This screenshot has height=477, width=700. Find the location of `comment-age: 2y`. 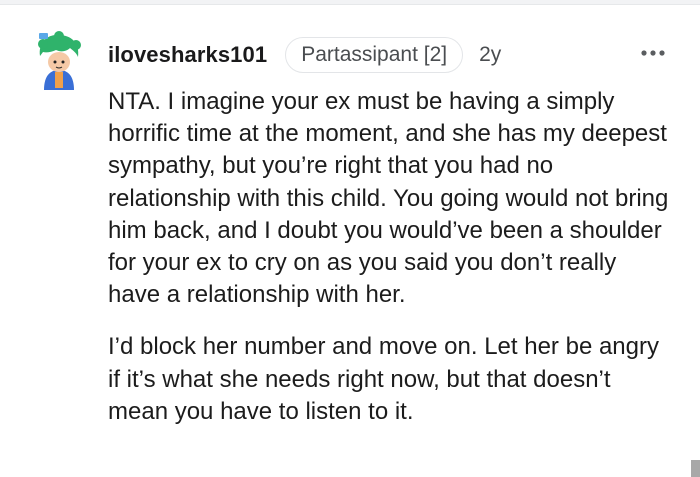

comment-age: 2y is located at coordinates (490, 55).